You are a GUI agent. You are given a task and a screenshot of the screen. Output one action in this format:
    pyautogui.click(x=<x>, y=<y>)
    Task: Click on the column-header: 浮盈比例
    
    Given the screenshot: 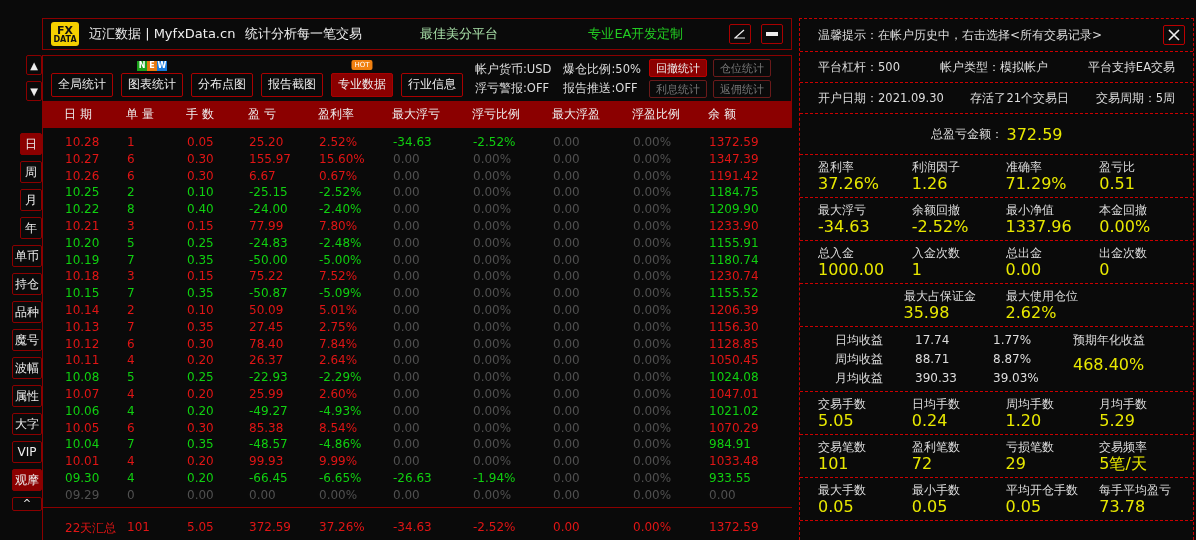 What is the action you would take?
    pyautogui.click(x=656, y=114)
    